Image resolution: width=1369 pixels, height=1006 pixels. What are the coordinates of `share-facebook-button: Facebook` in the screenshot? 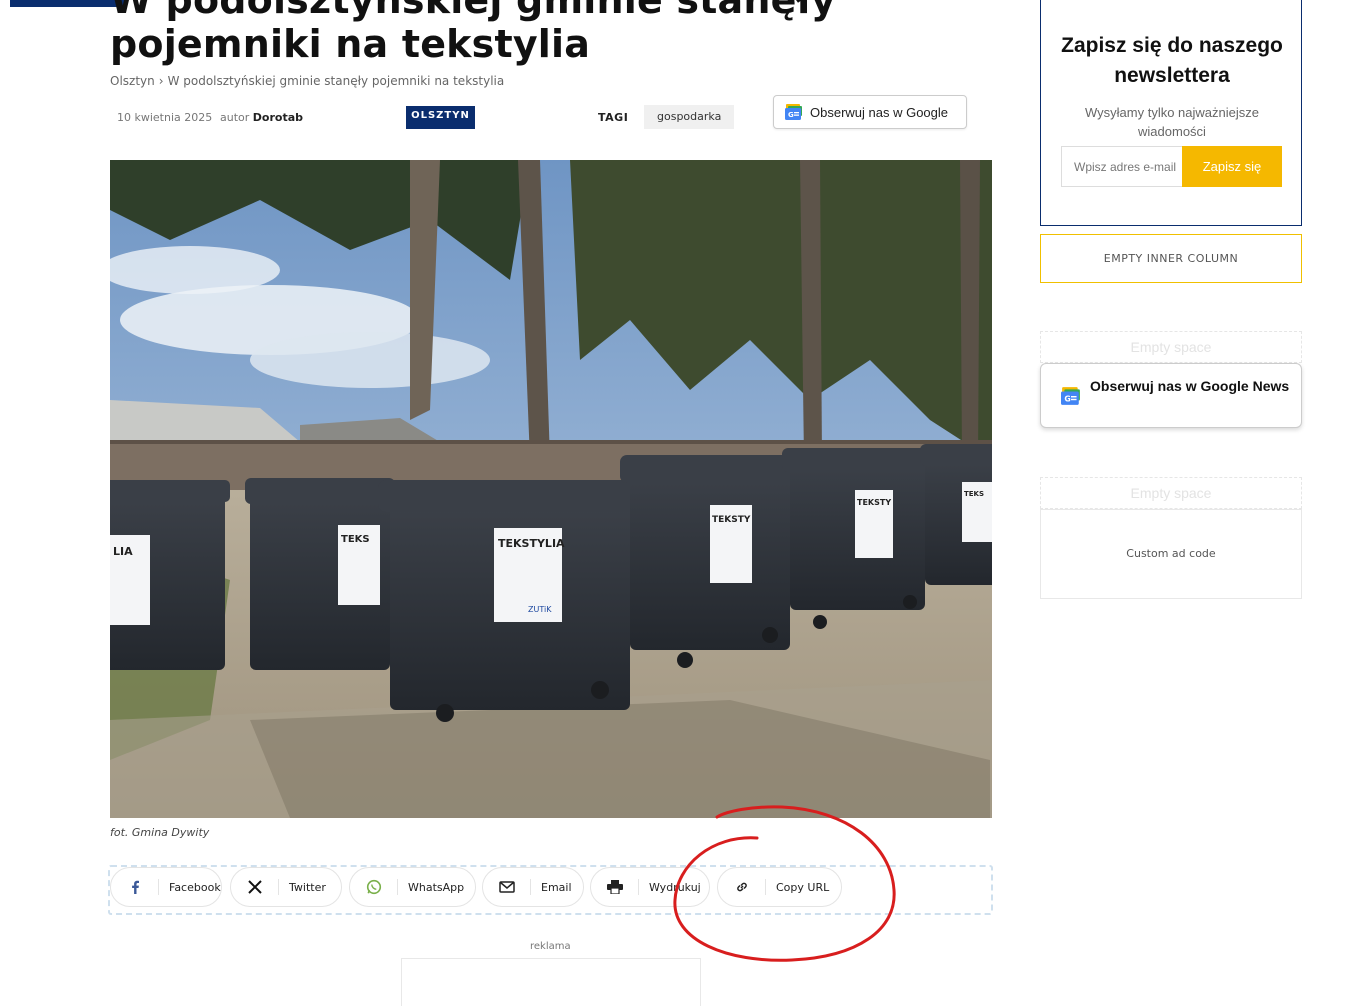 It's located at (166, 887).